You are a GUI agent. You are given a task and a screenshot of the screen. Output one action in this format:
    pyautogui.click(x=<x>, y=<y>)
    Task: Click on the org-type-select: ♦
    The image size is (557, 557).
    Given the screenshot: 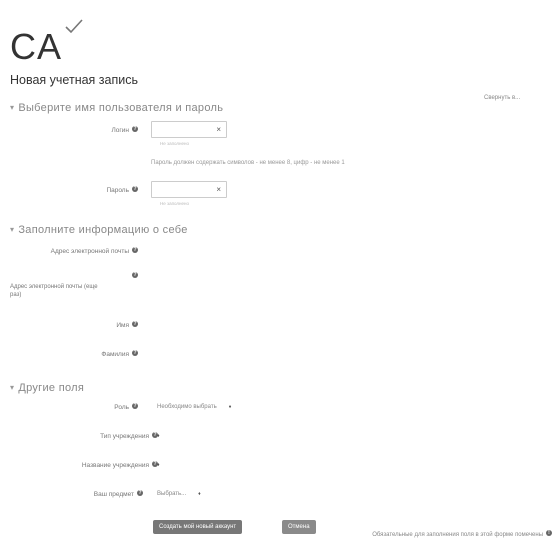 What is the action you would take?
    pyautogui.click(x=158, y=436)
    